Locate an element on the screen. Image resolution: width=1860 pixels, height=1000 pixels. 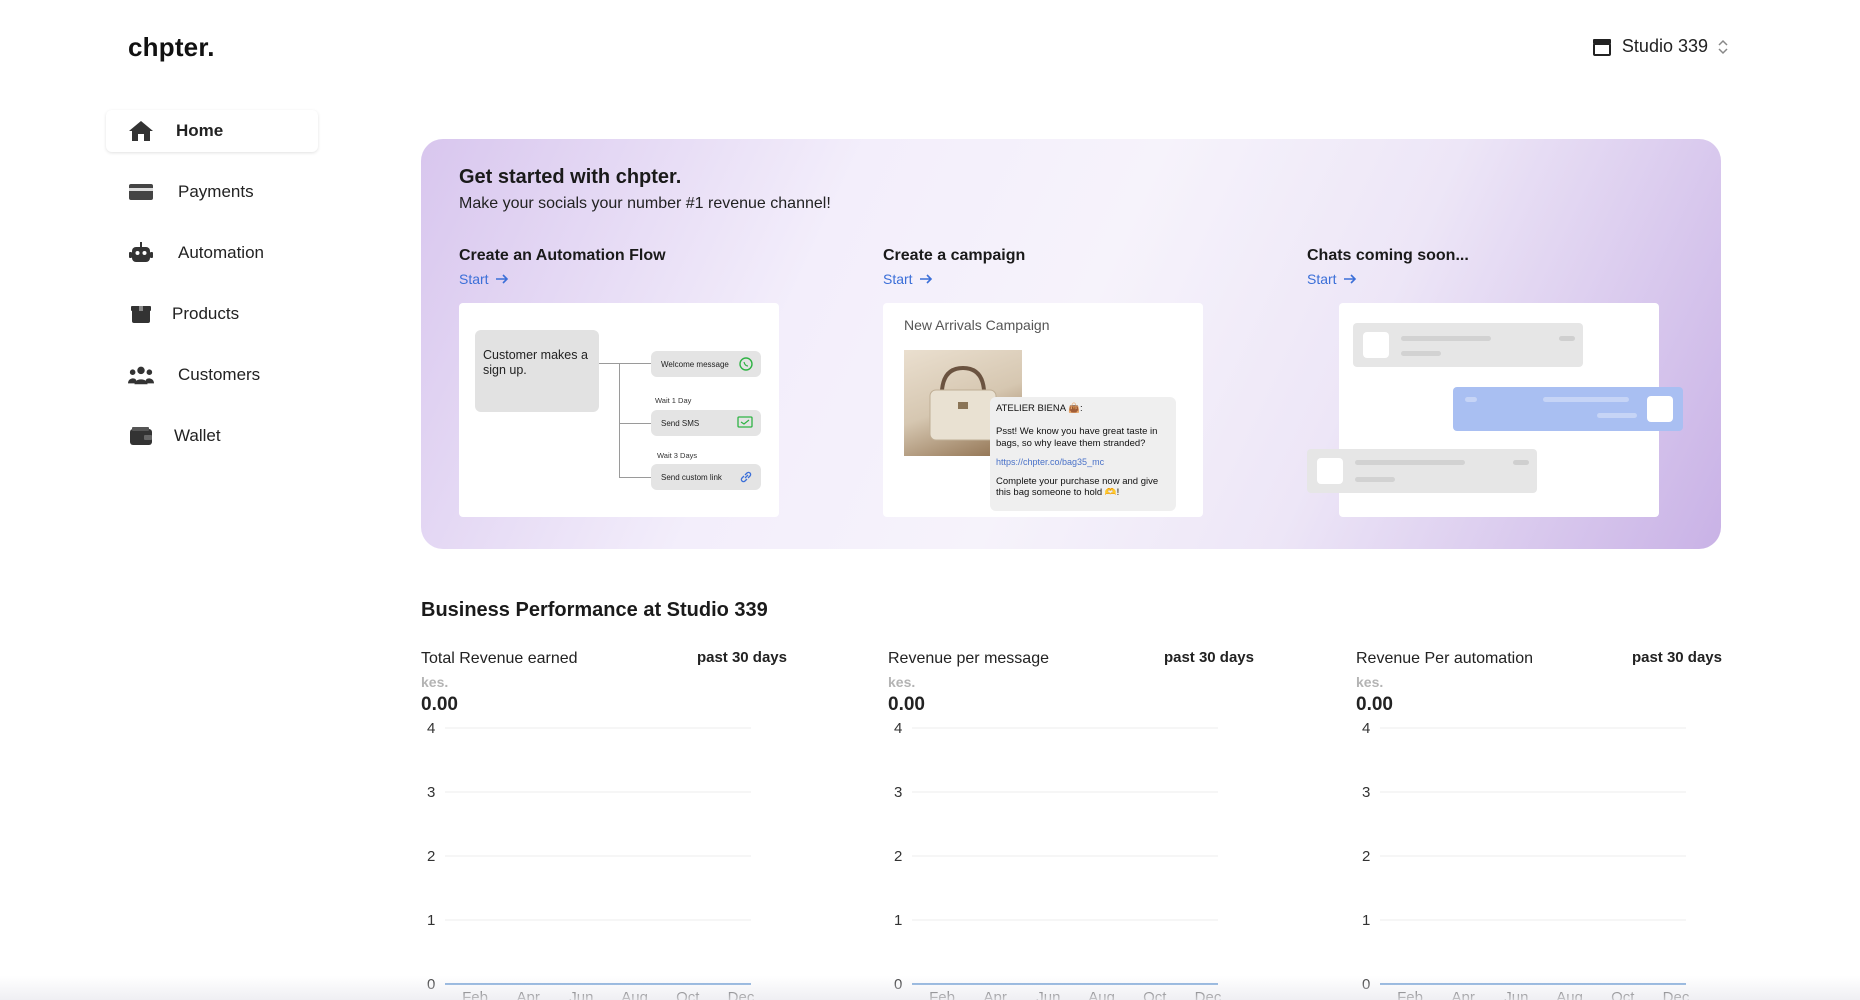
chats-preview is located at coordinates (1495, 410).